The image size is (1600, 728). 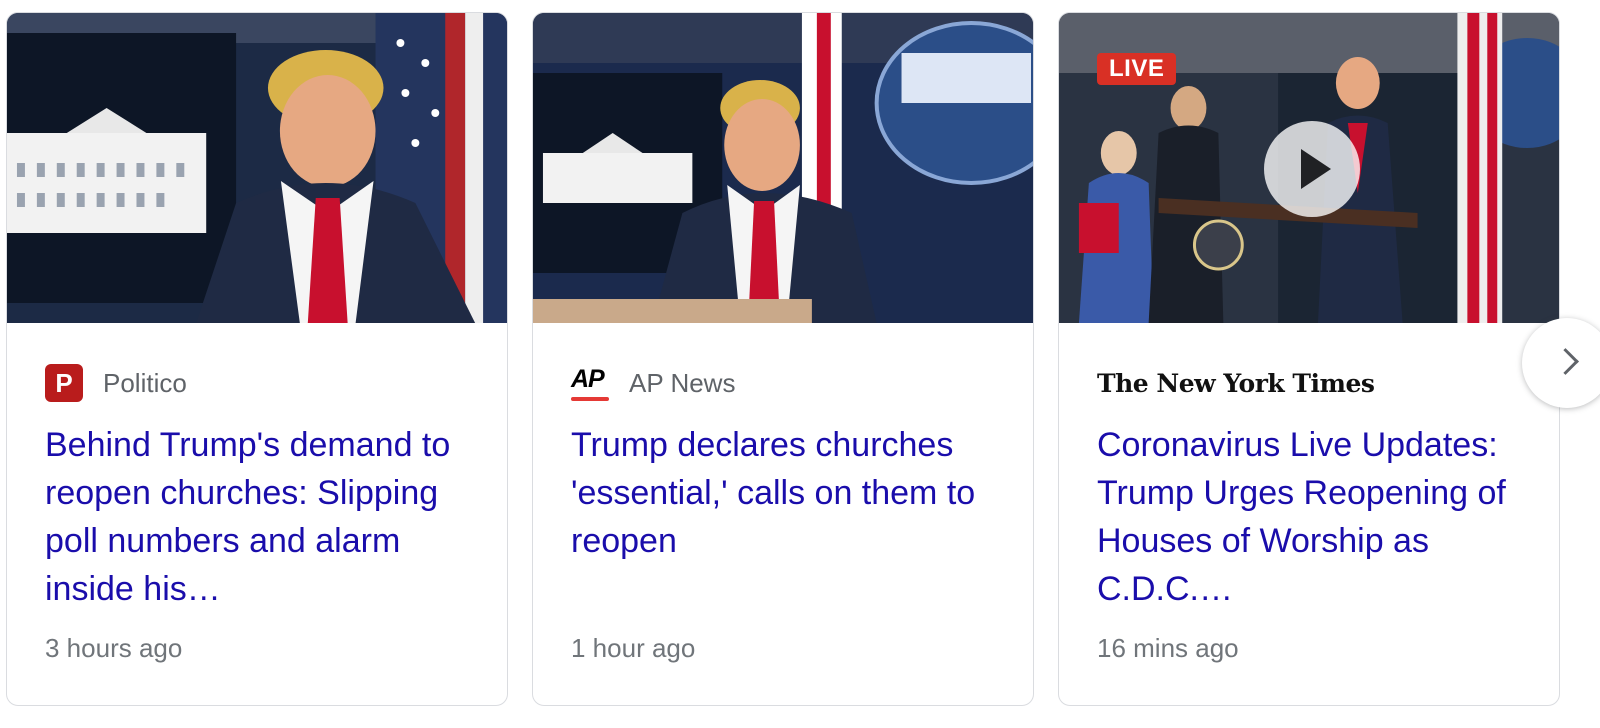 I want to click on live-badge: LIVE, so click(x=1137, y=69).